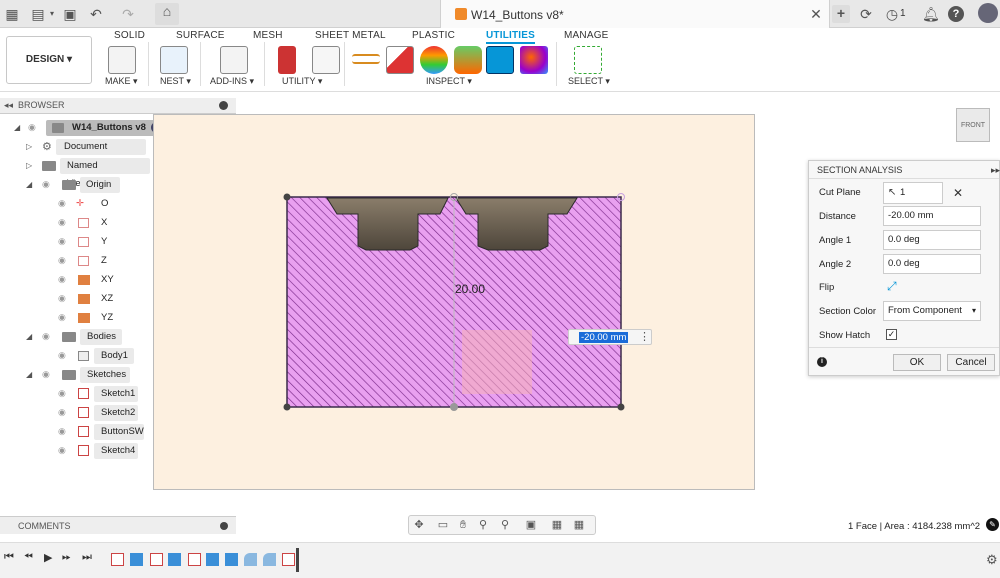 This screenshot has width=1000, height=578. I want to click on distance-field: -20.00 mm, so click(932, 216).